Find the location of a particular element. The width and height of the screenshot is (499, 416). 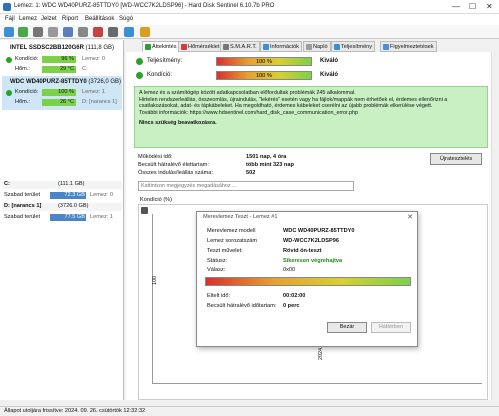

disk-condition-row: Kondíció: 96 % Lemez: 0 is located at coordinates (64, 60).